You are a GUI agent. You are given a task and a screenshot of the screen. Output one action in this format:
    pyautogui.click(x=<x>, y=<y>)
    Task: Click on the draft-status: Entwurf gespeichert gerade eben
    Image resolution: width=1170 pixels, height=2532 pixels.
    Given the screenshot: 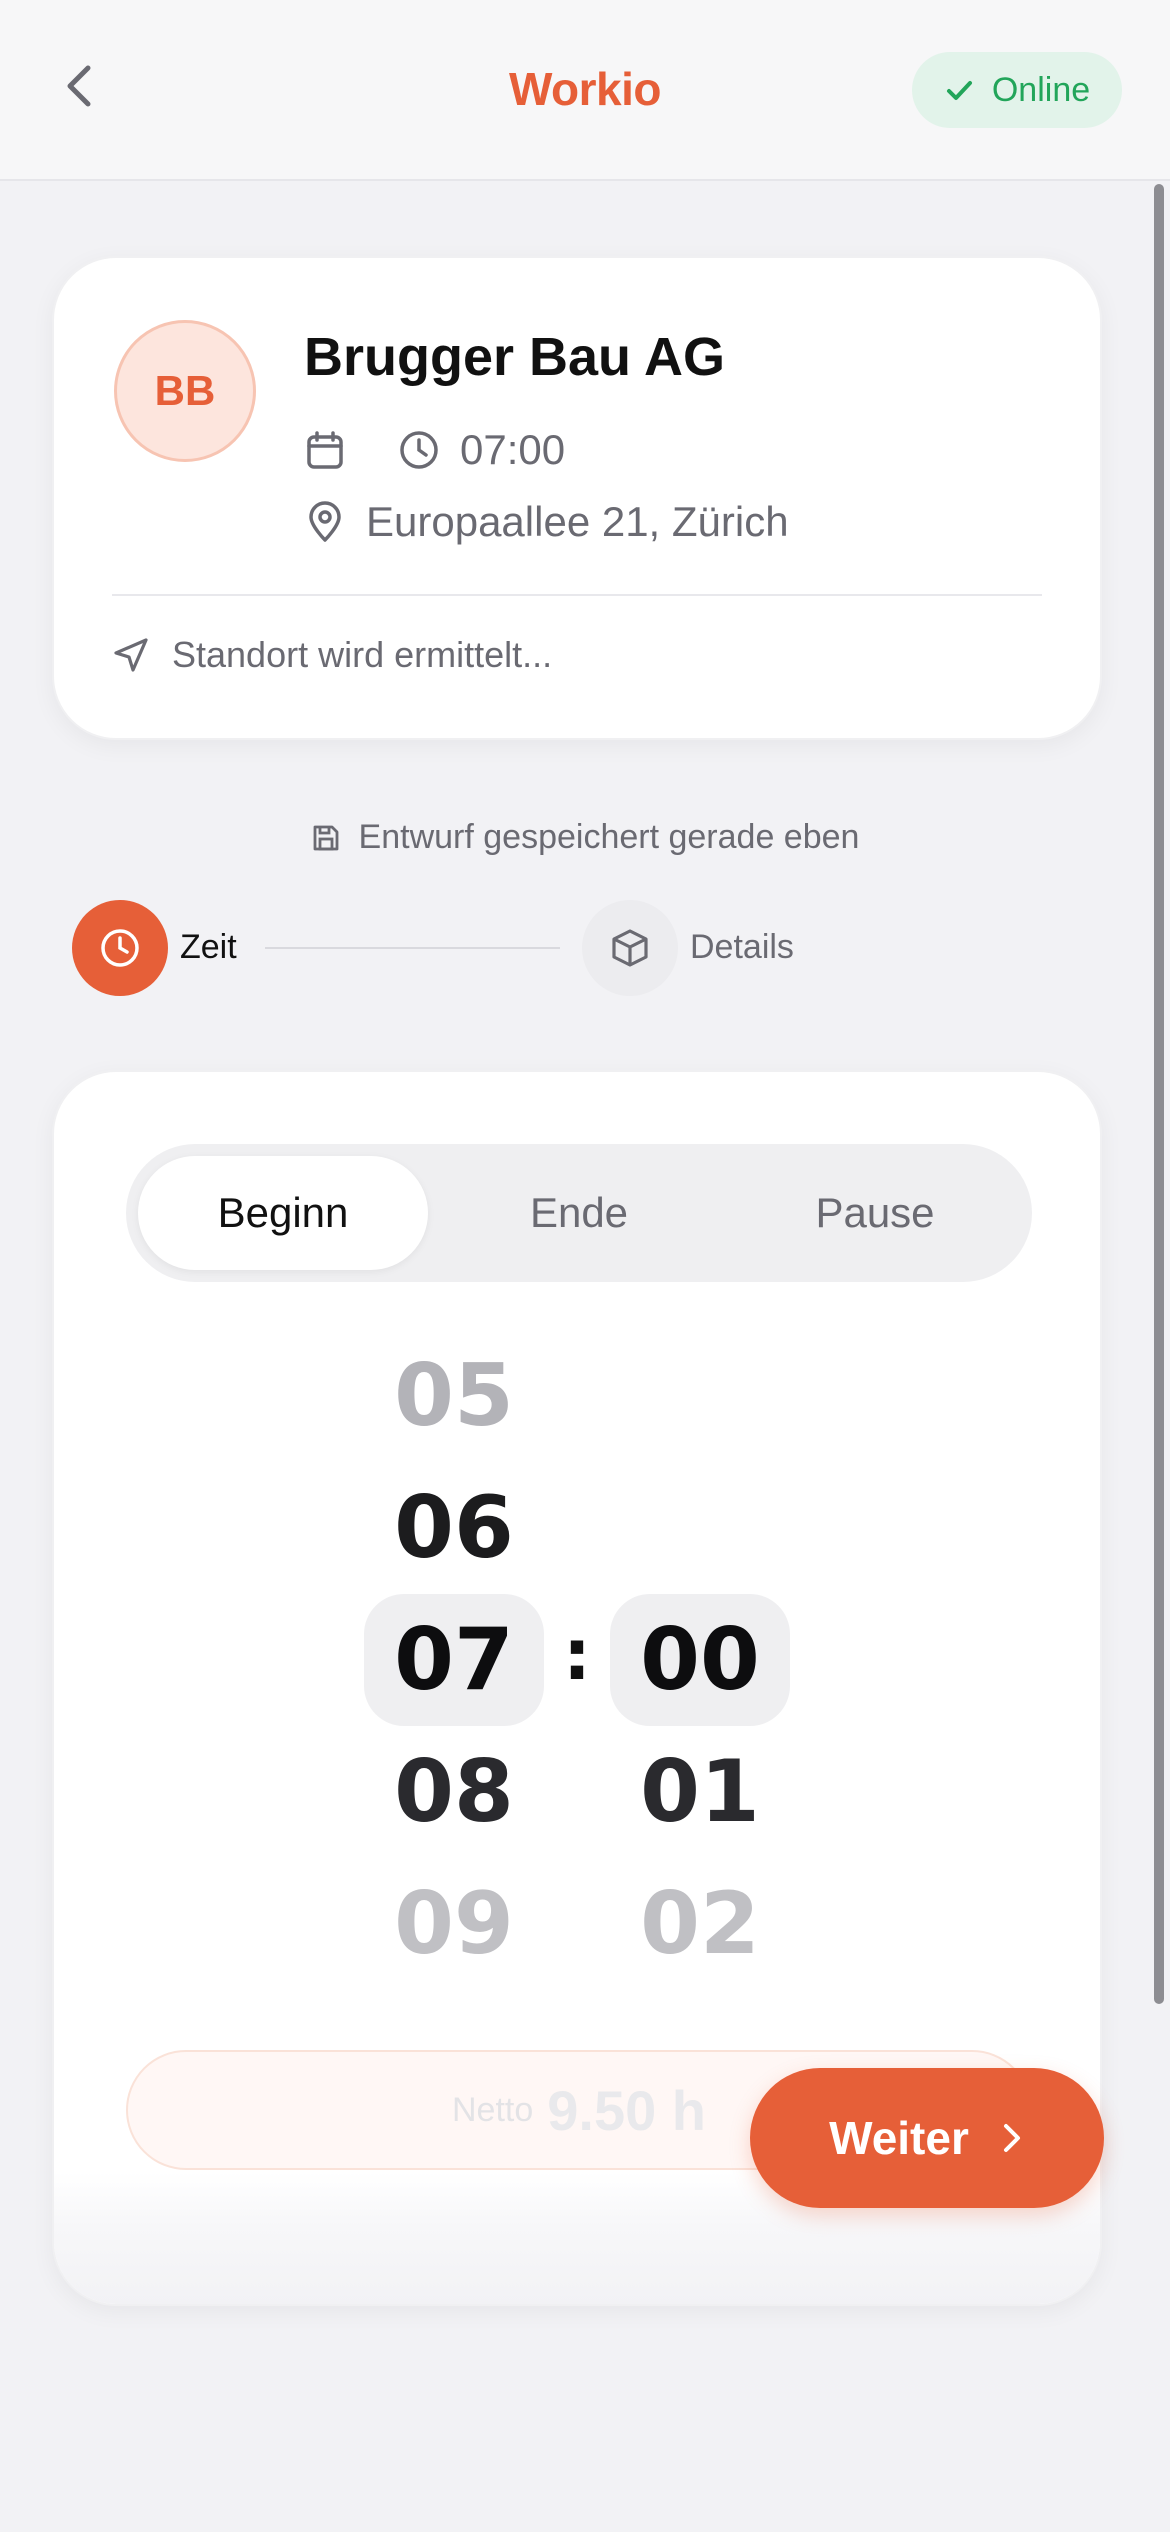 What is the action you would take?
    pyautogui.click(x=585, y=837)
    